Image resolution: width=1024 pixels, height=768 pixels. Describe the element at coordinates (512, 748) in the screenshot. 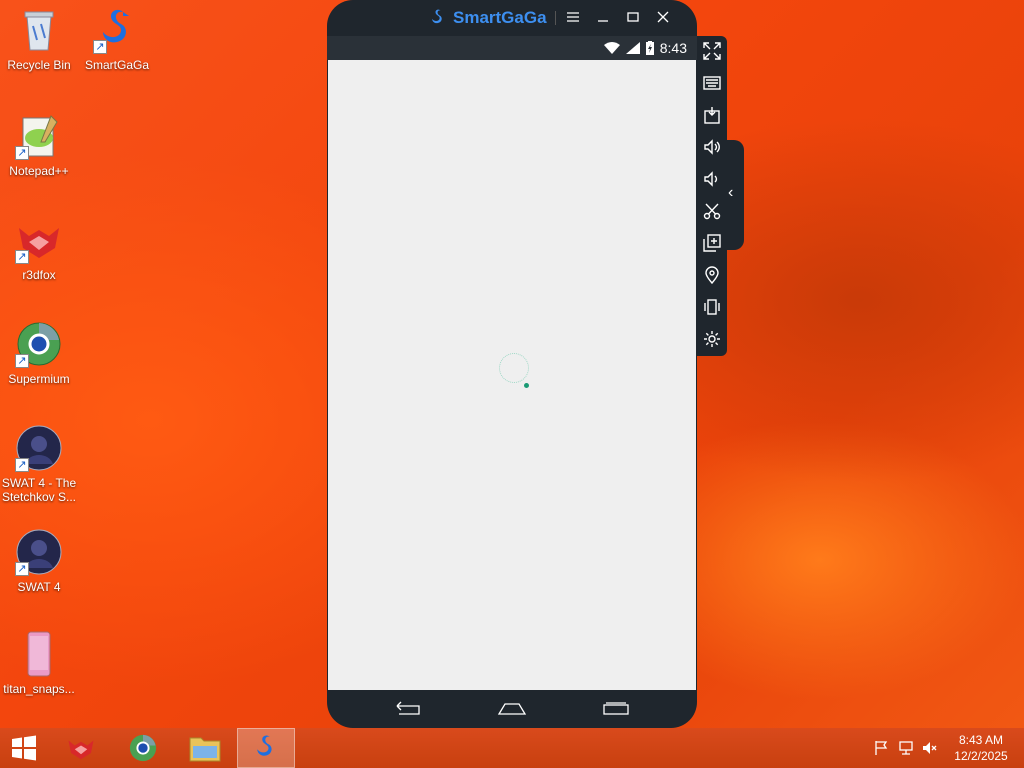

I see `taskbar: 8:43 AM 12/2/2025` at that location.